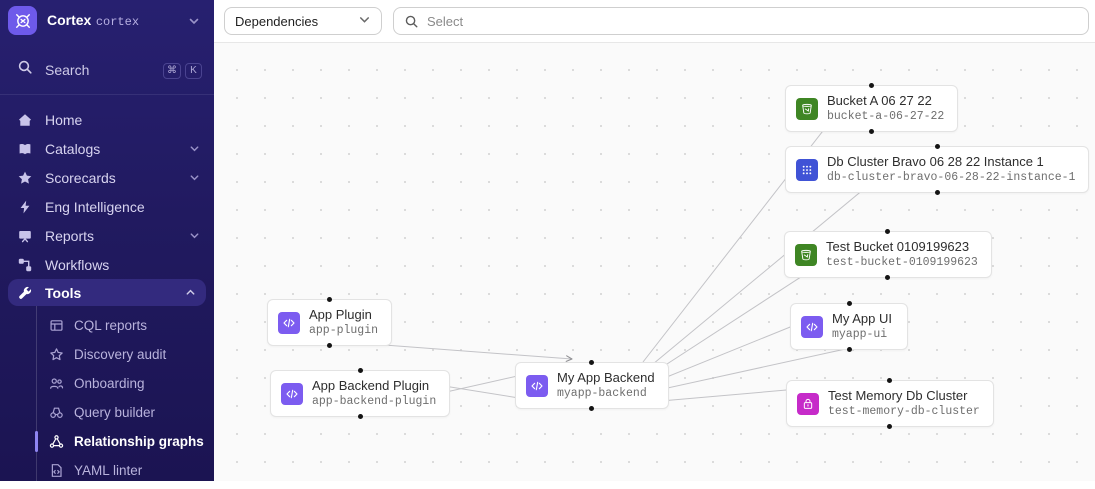 Image resolution: width=1095 pixels, height=489 pixels. Describe the element at coordinates (808, 403) in the screenshot. I see `memorydb-icon` at that location.